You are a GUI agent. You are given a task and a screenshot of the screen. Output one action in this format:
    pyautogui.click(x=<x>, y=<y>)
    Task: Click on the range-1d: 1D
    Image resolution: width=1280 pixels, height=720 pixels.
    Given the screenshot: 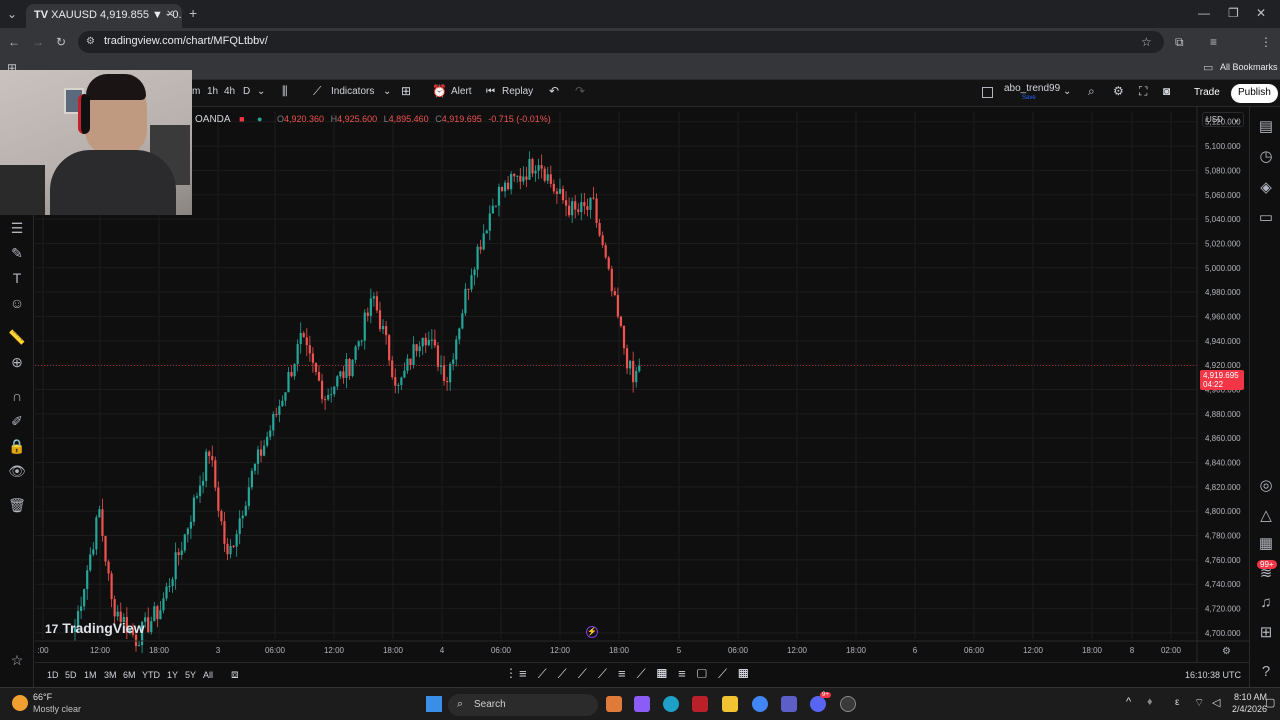 What is the action you would take?
    pyautogui.click(x=53, y=675)
    